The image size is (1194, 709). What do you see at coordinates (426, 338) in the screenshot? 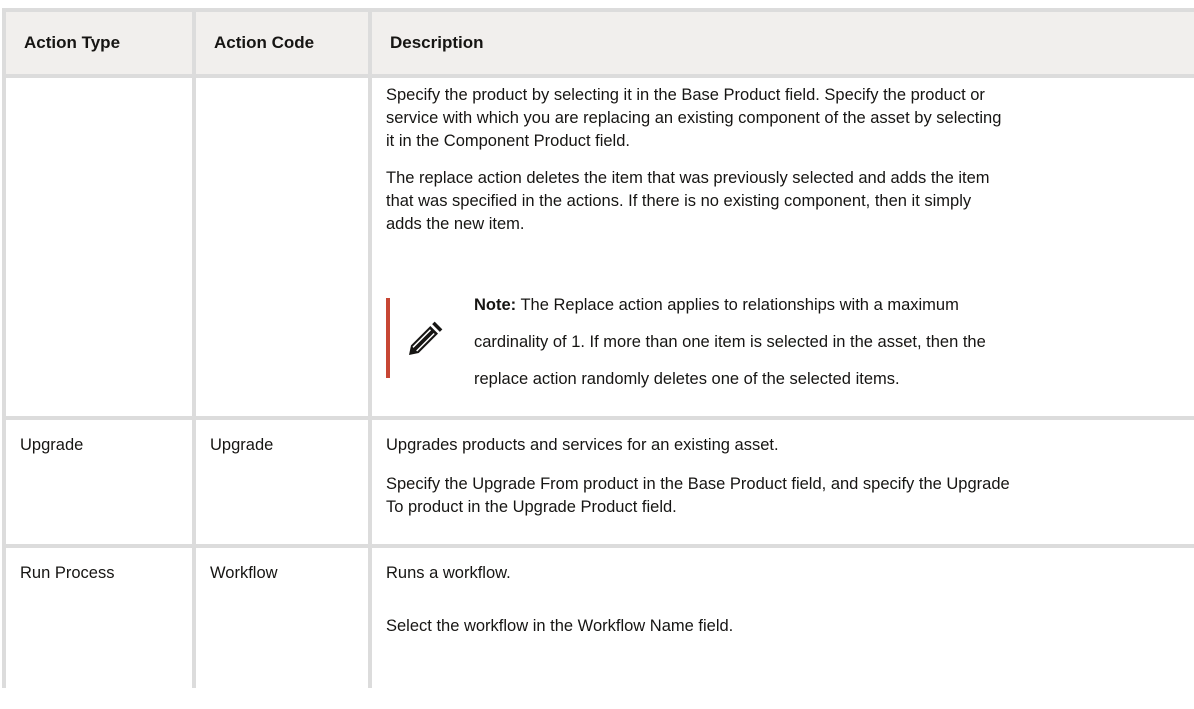
I see `pencil-icon` at bounding box center [426, 338].